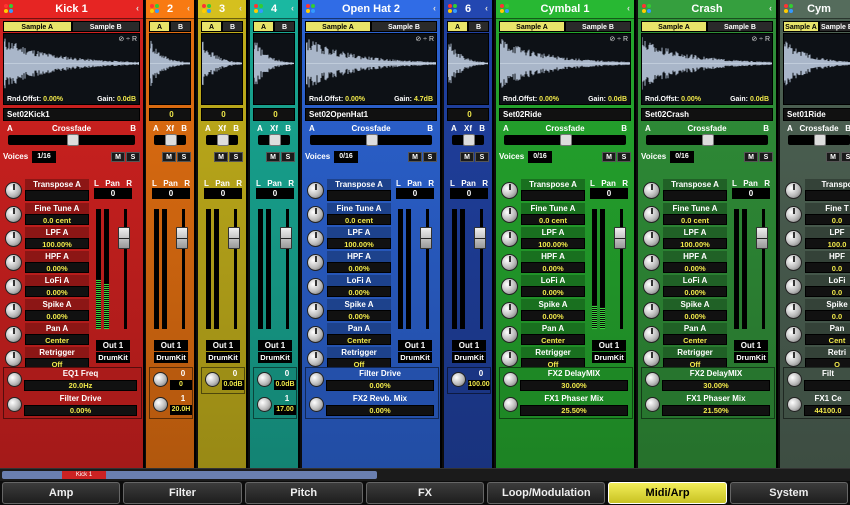  I want to click on fx-value: 30.00%, so click(716, 385).